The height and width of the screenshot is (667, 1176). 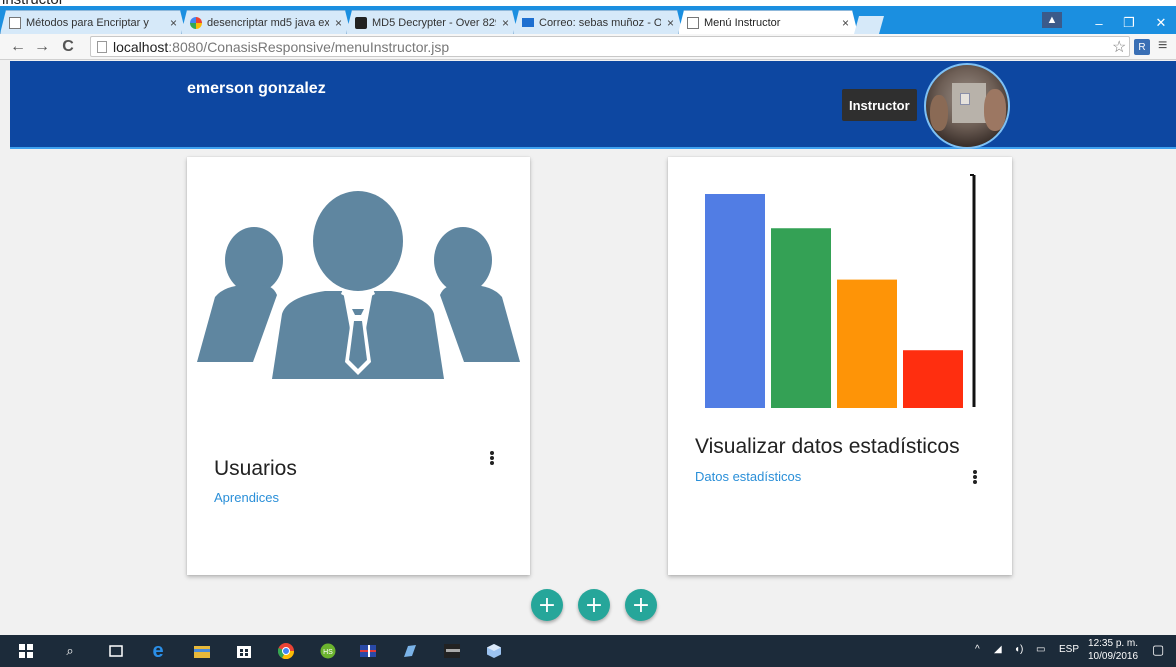 I want to click on browser-tab-4: Correo: sebas muñoz - Ou ×, so click(x=598, y=22).